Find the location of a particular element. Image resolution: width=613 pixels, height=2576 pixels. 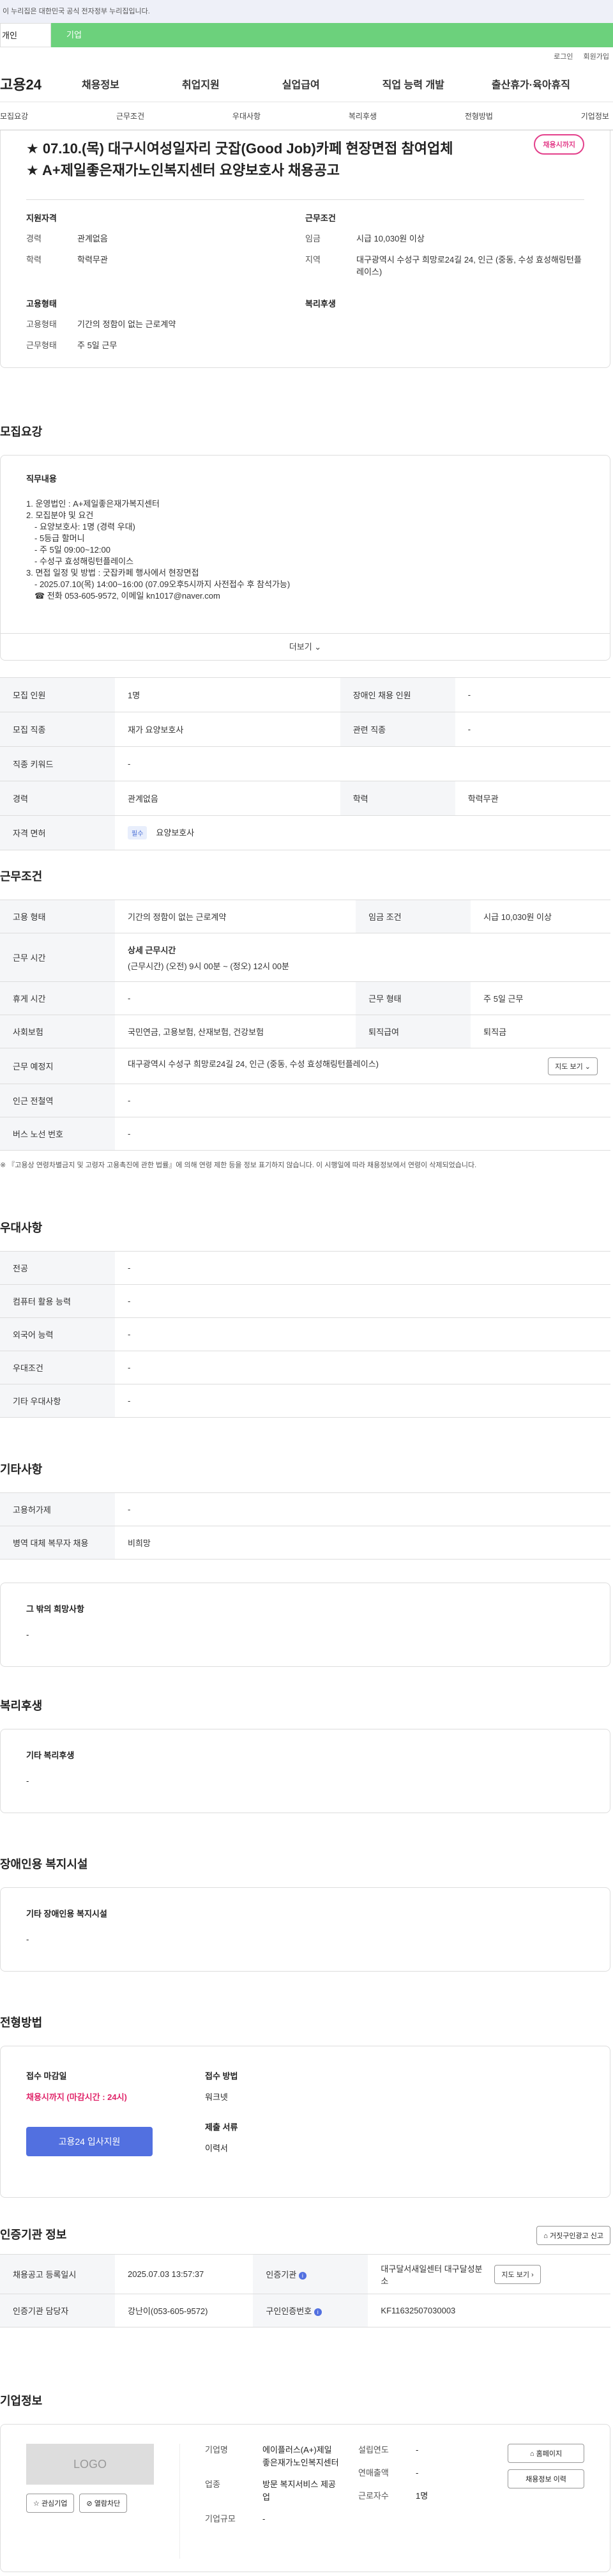

etc-table: 고용허가제 - 병역 대체 복무자 채용 비희망 is located at coordinates (305, 1526).